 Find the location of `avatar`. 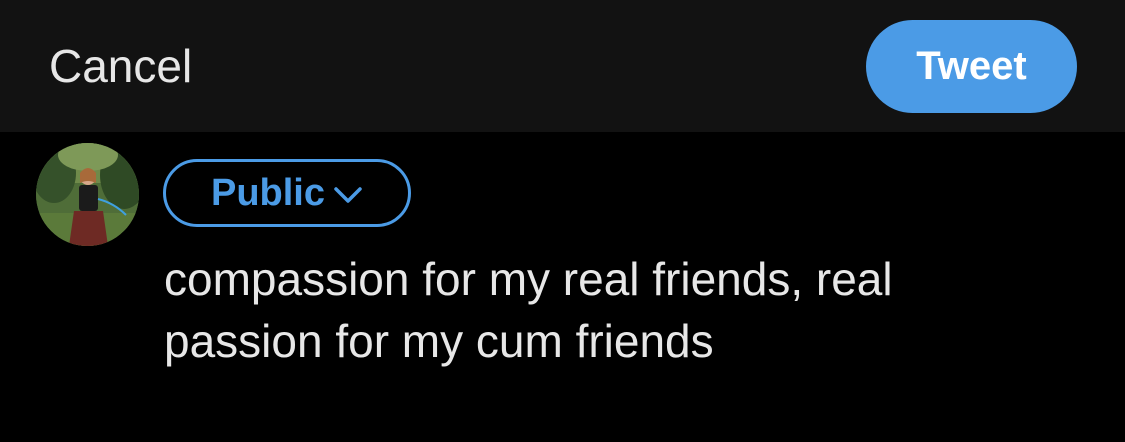

avatar is located at coordinates (87, 194).